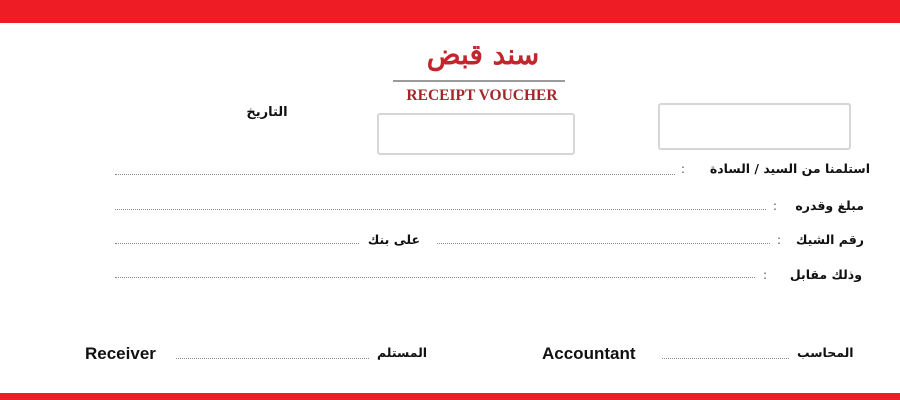 This screenshot has height=400, width=900. I want to click on cheque-number-line, so click(603, 243).